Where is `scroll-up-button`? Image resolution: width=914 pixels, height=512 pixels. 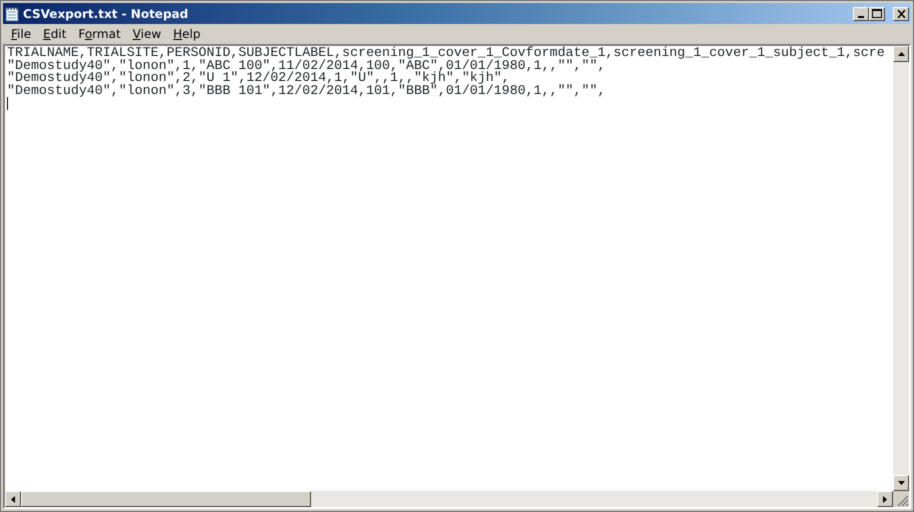 scroll-up-button is located at coordinates (901, 54).